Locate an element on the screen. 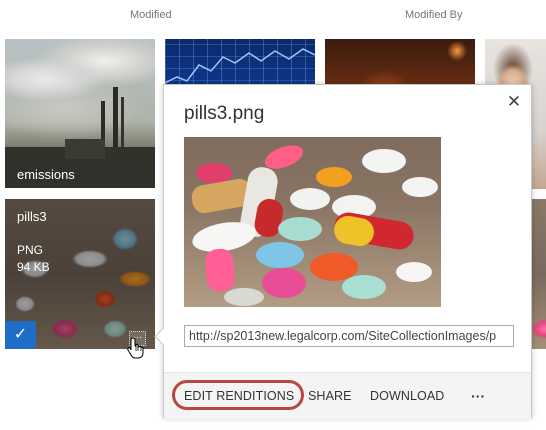  callout-title: pills3.png is located at coordinates (224, 113).